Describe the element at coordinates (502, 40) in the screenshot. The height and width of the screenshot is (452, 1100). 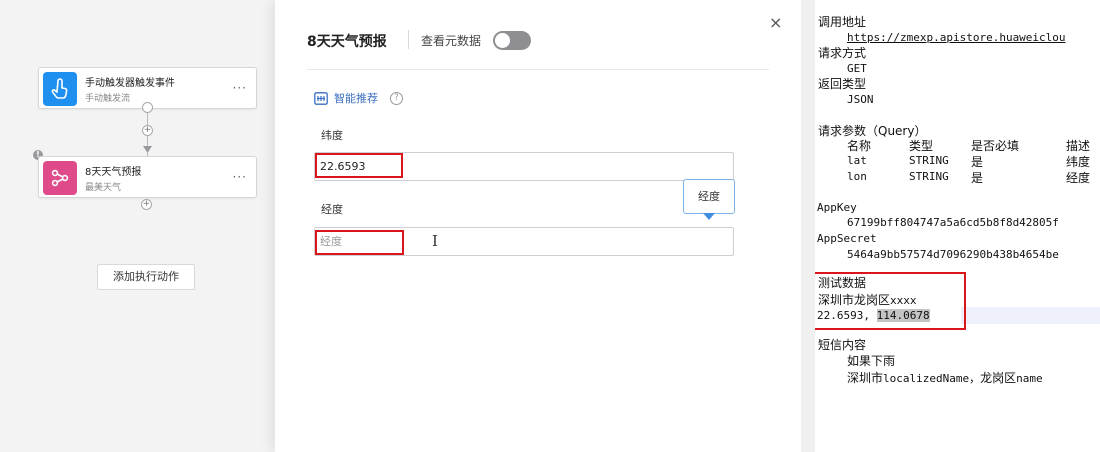
I see `toggle-knob` at that location.